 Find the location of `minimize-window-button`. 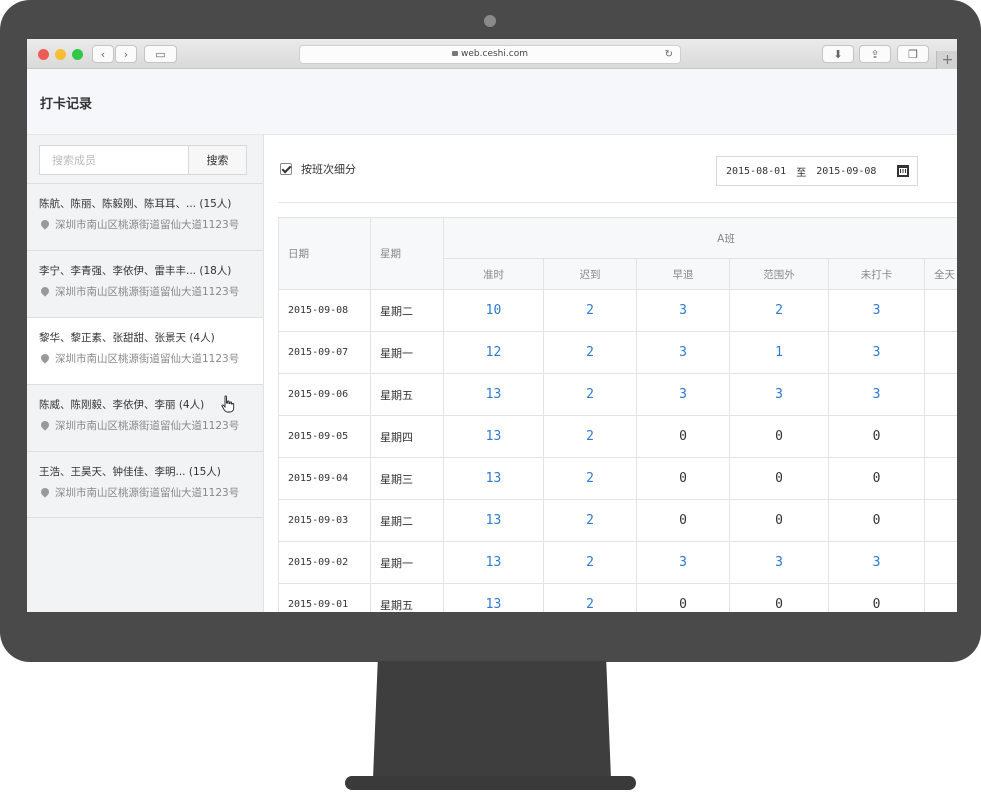

minimize-window-button is located at coordinates (60, 54).